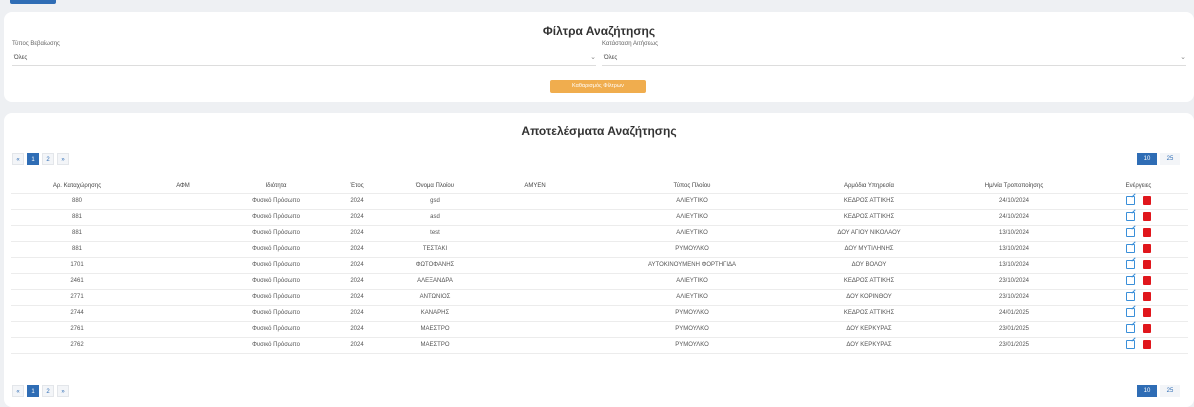 The image size is (1194, 407). What do you see at coordinates (1183, 57) in the screenshot?
I see `chevron-down-icon: ⌄` at bounding box center [1183, 57].